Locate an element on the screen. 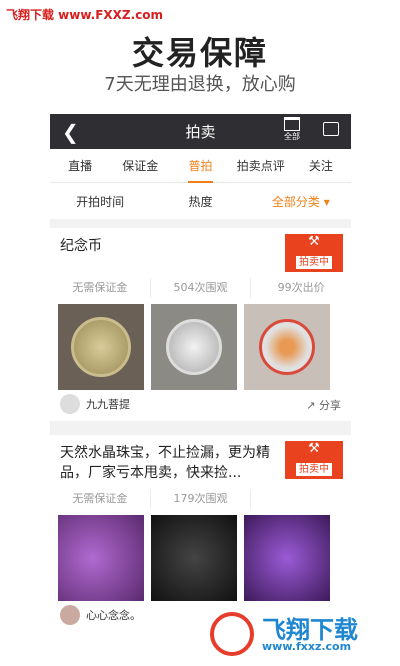 This screenshot has height=666, width=400. calendar-icon is located at coordinates (292, 124).